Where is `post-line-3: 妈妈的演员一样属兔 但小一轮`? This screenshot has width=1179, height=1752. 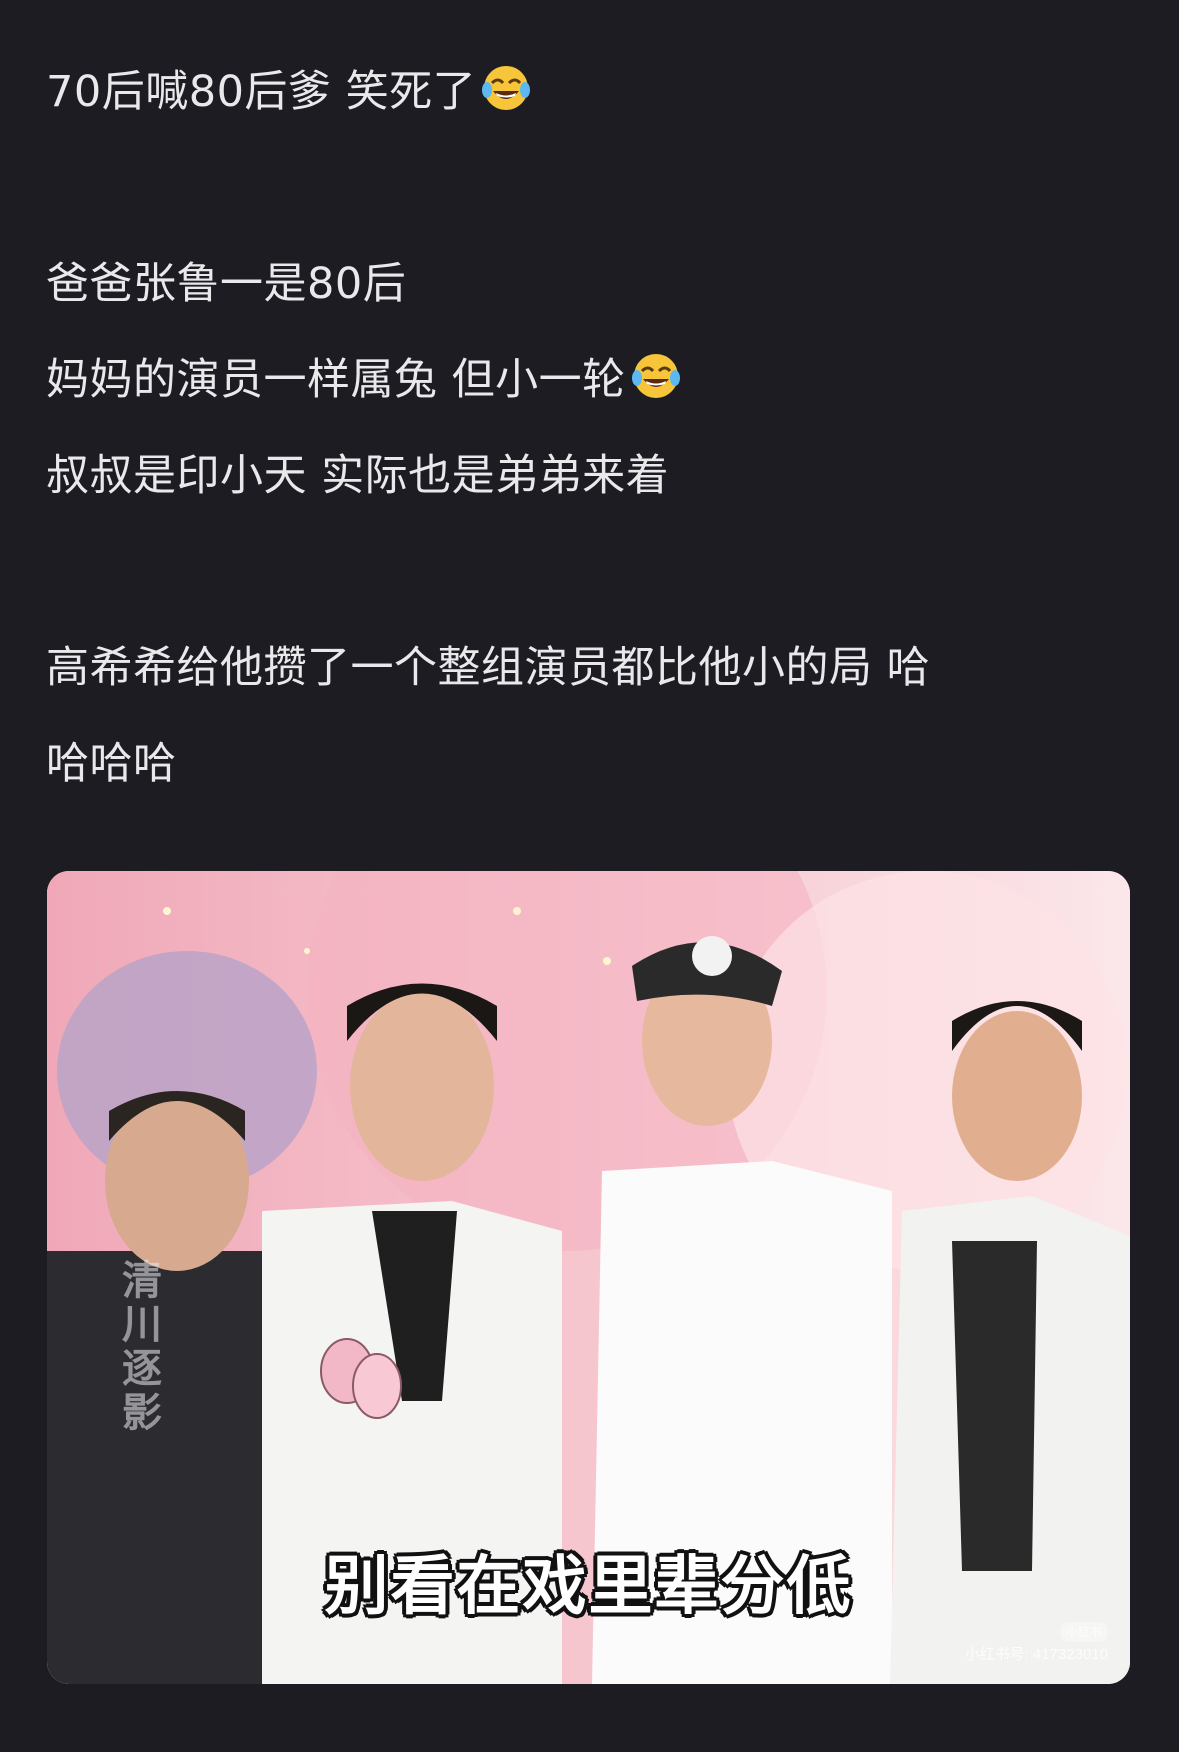
post-line-3: 妈妈的演员一样属兔 但小一轮 is located at coordinates (591, 380).